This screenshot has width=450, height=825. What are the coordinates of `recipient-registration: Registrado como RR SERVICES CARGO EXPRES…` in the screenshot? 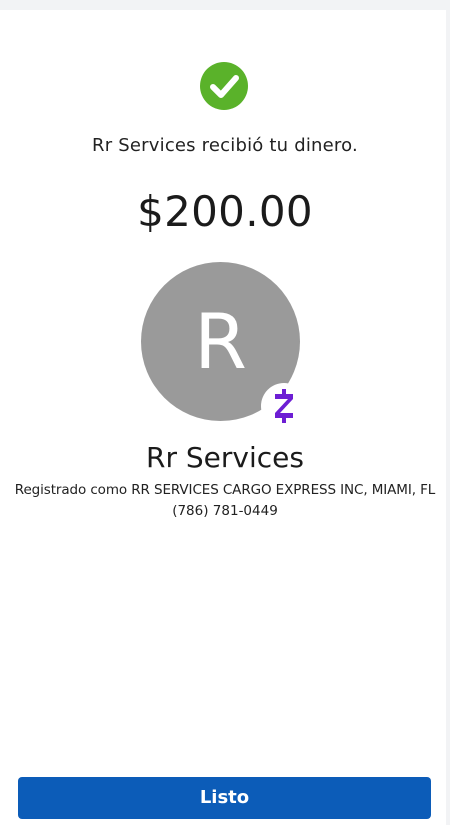 It's located at (225, 490).